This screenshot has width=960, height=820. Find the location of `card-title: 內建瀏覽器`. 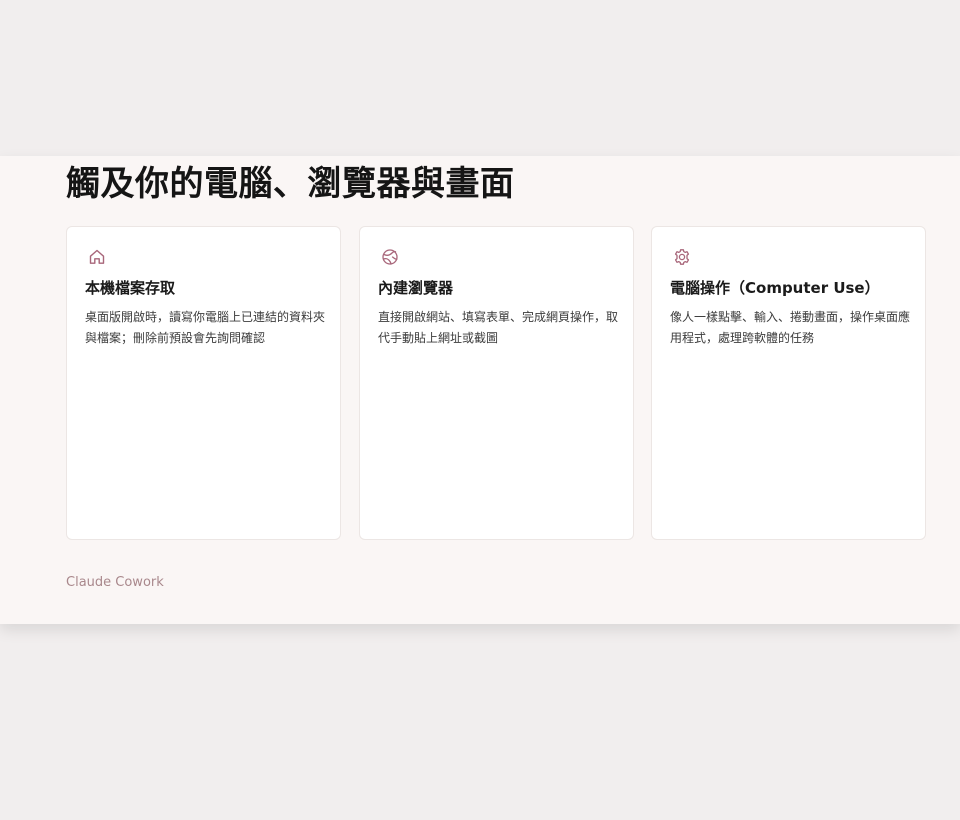

card-title: 內建瀏覽器 is located at coordinates (416, 288).